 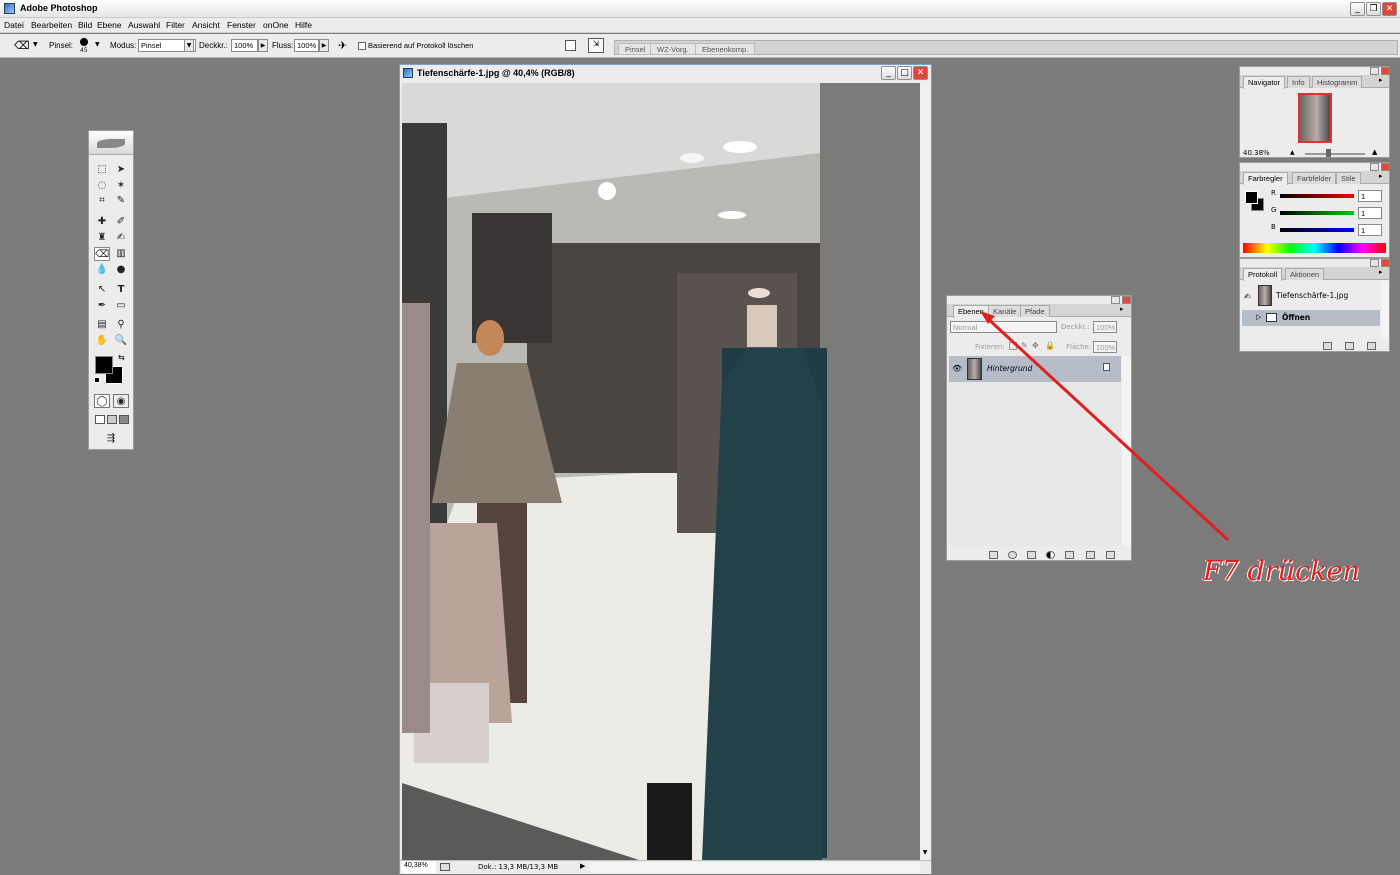 What do you see at coordinates (1251, 197) in the screenshot?
I see `color-foreground-swatch` at bounding box center [1251, 197].